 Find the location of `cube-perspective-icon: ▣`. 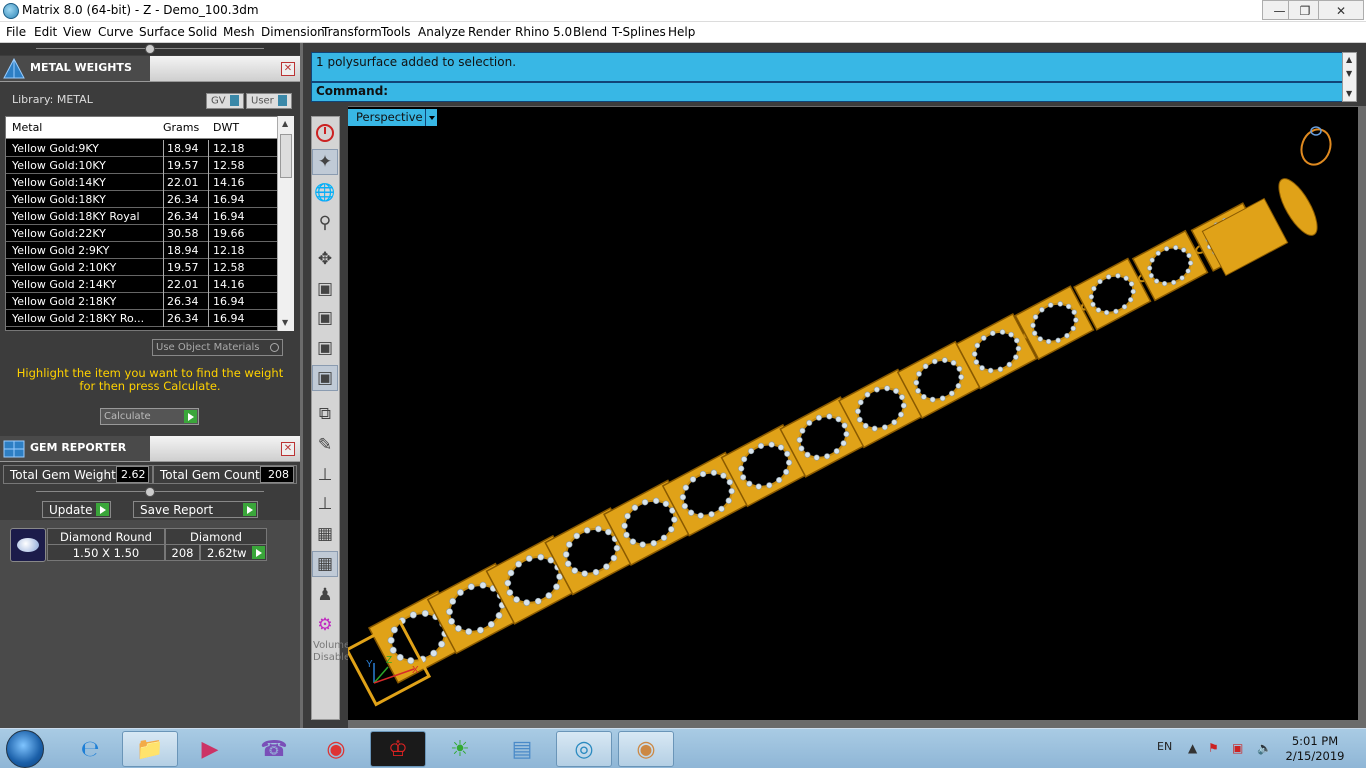

cube-perspective-icon: ▣ is located at coordinates (325, 378).